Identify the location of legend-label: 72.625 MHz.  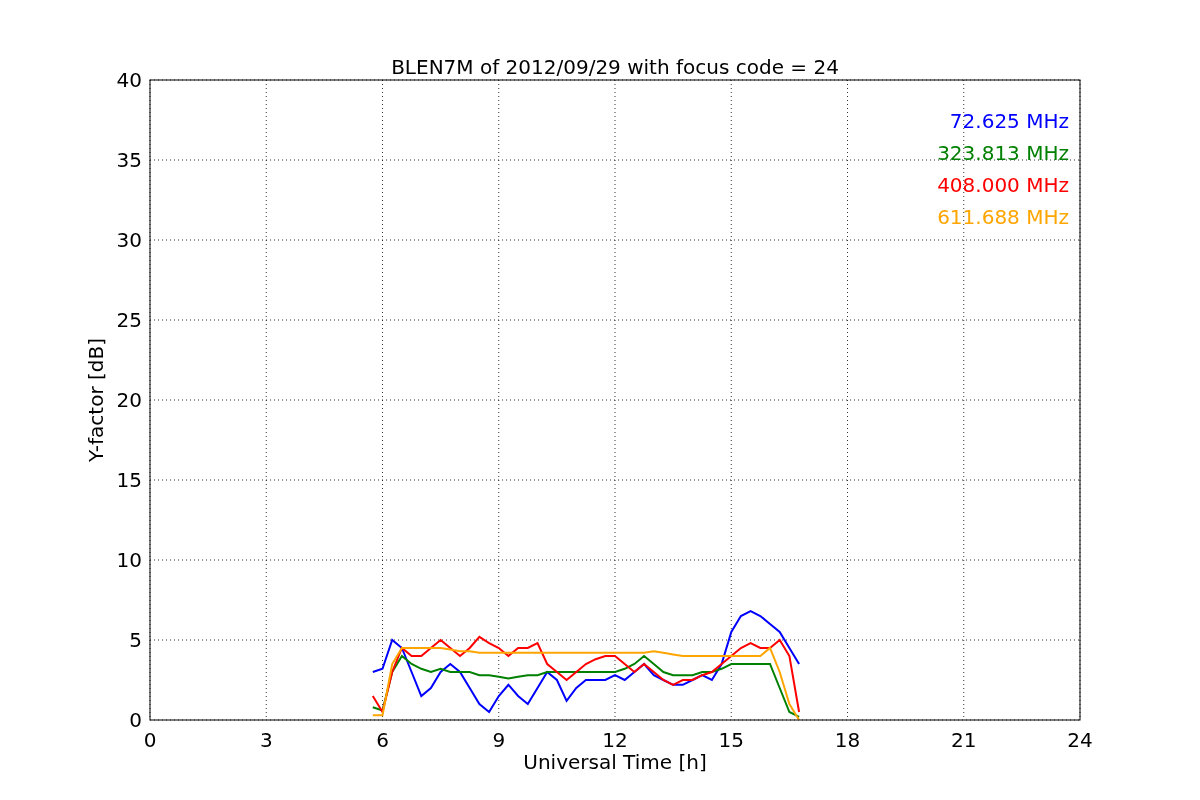
(1009, 121).